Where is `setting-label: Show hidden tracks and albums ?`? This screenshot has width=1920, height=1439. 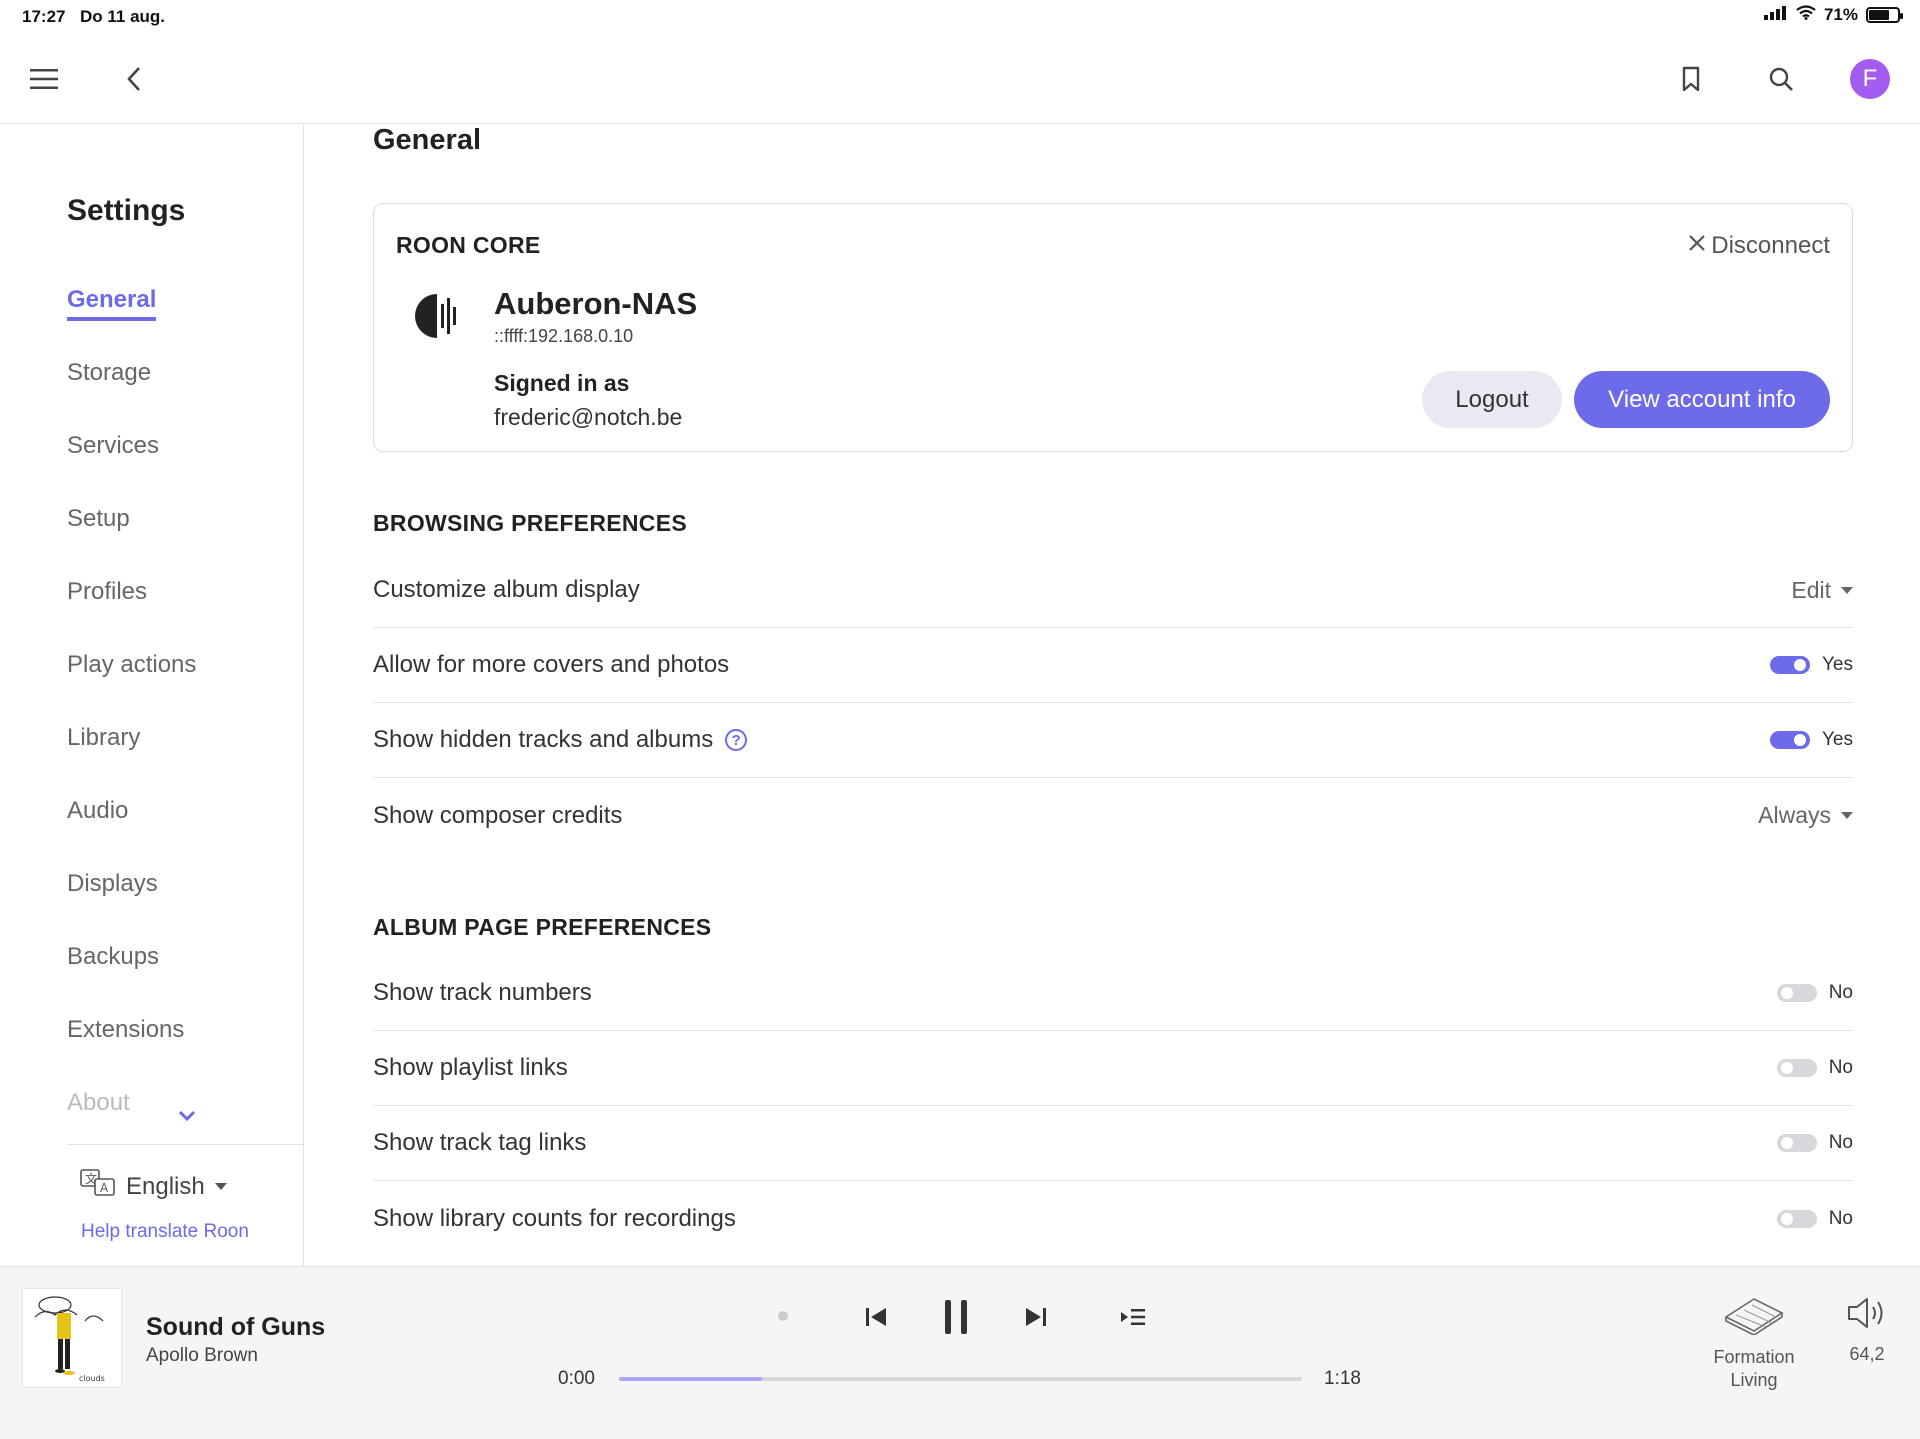 setting-label: Show hidden tracks and albums ? is located at coordinates (560, 740).